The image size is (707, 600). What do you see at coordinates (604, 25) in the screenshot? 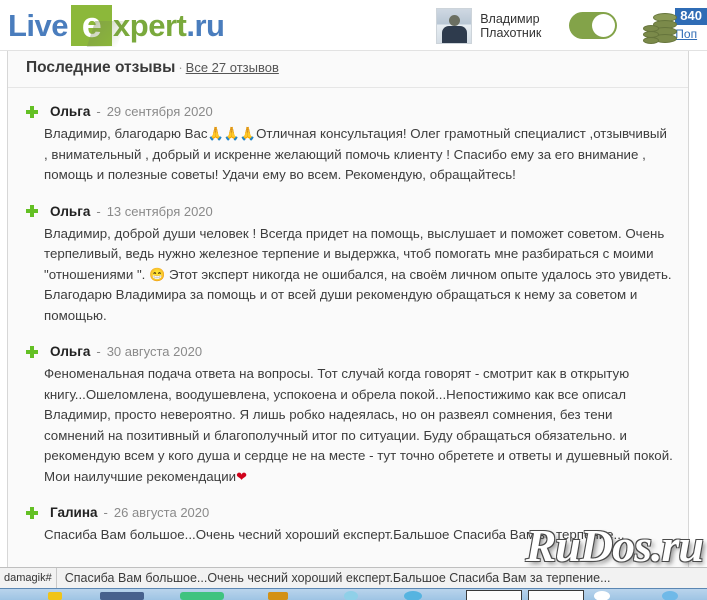
I see `toggle-knob` at bounding box center [604, 25].